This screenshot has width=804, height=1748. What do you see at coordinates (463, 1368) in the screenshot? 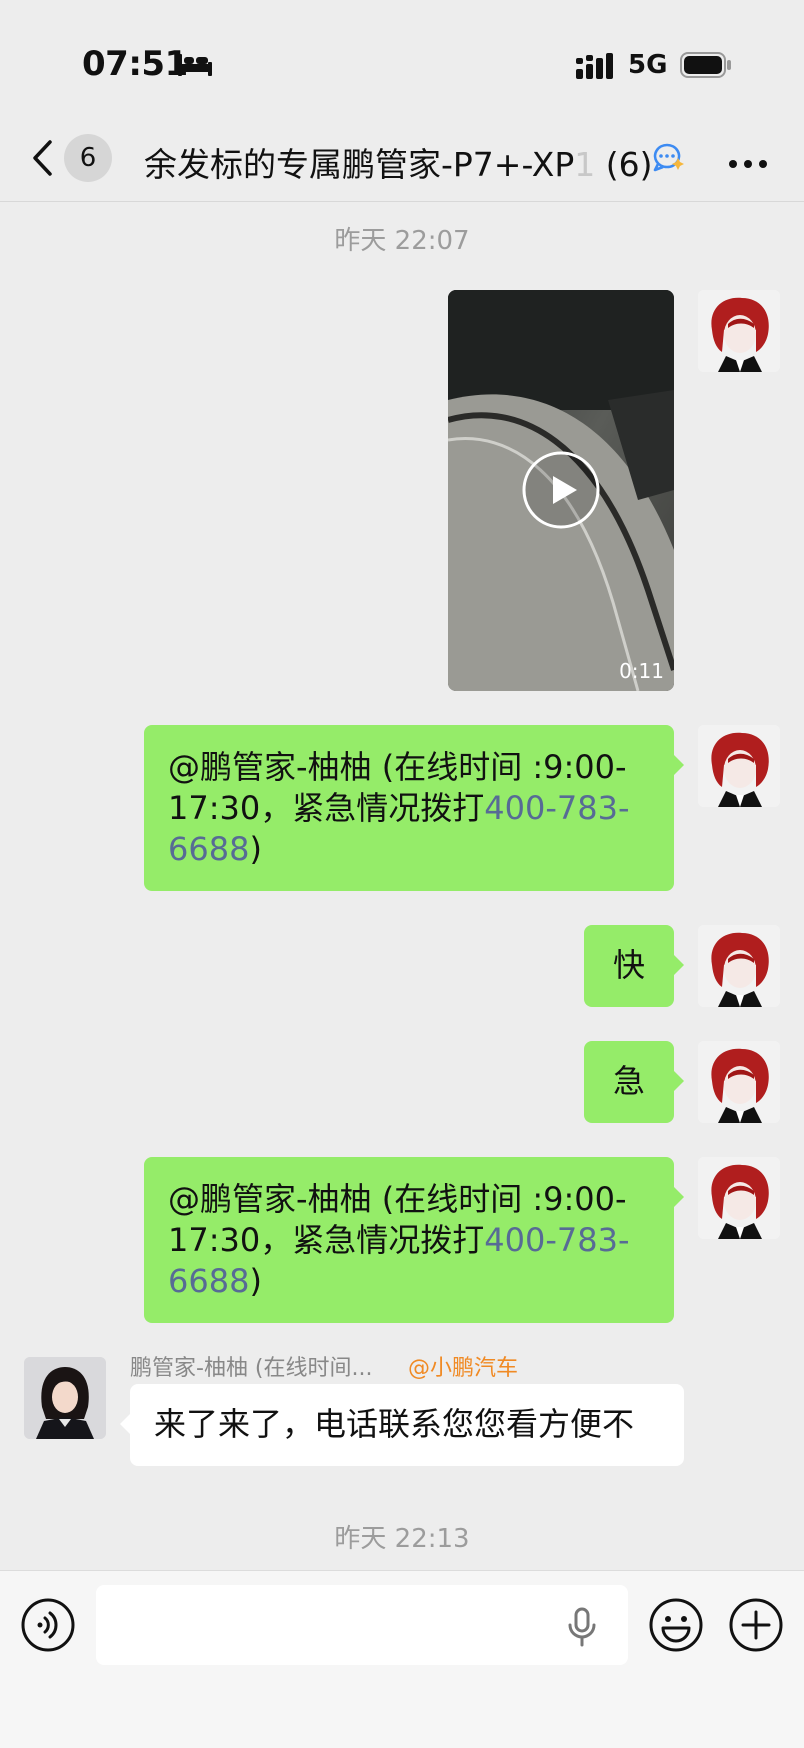
I see `sender-tag: @小鹏汽车` at bounding box center [463, 1368].